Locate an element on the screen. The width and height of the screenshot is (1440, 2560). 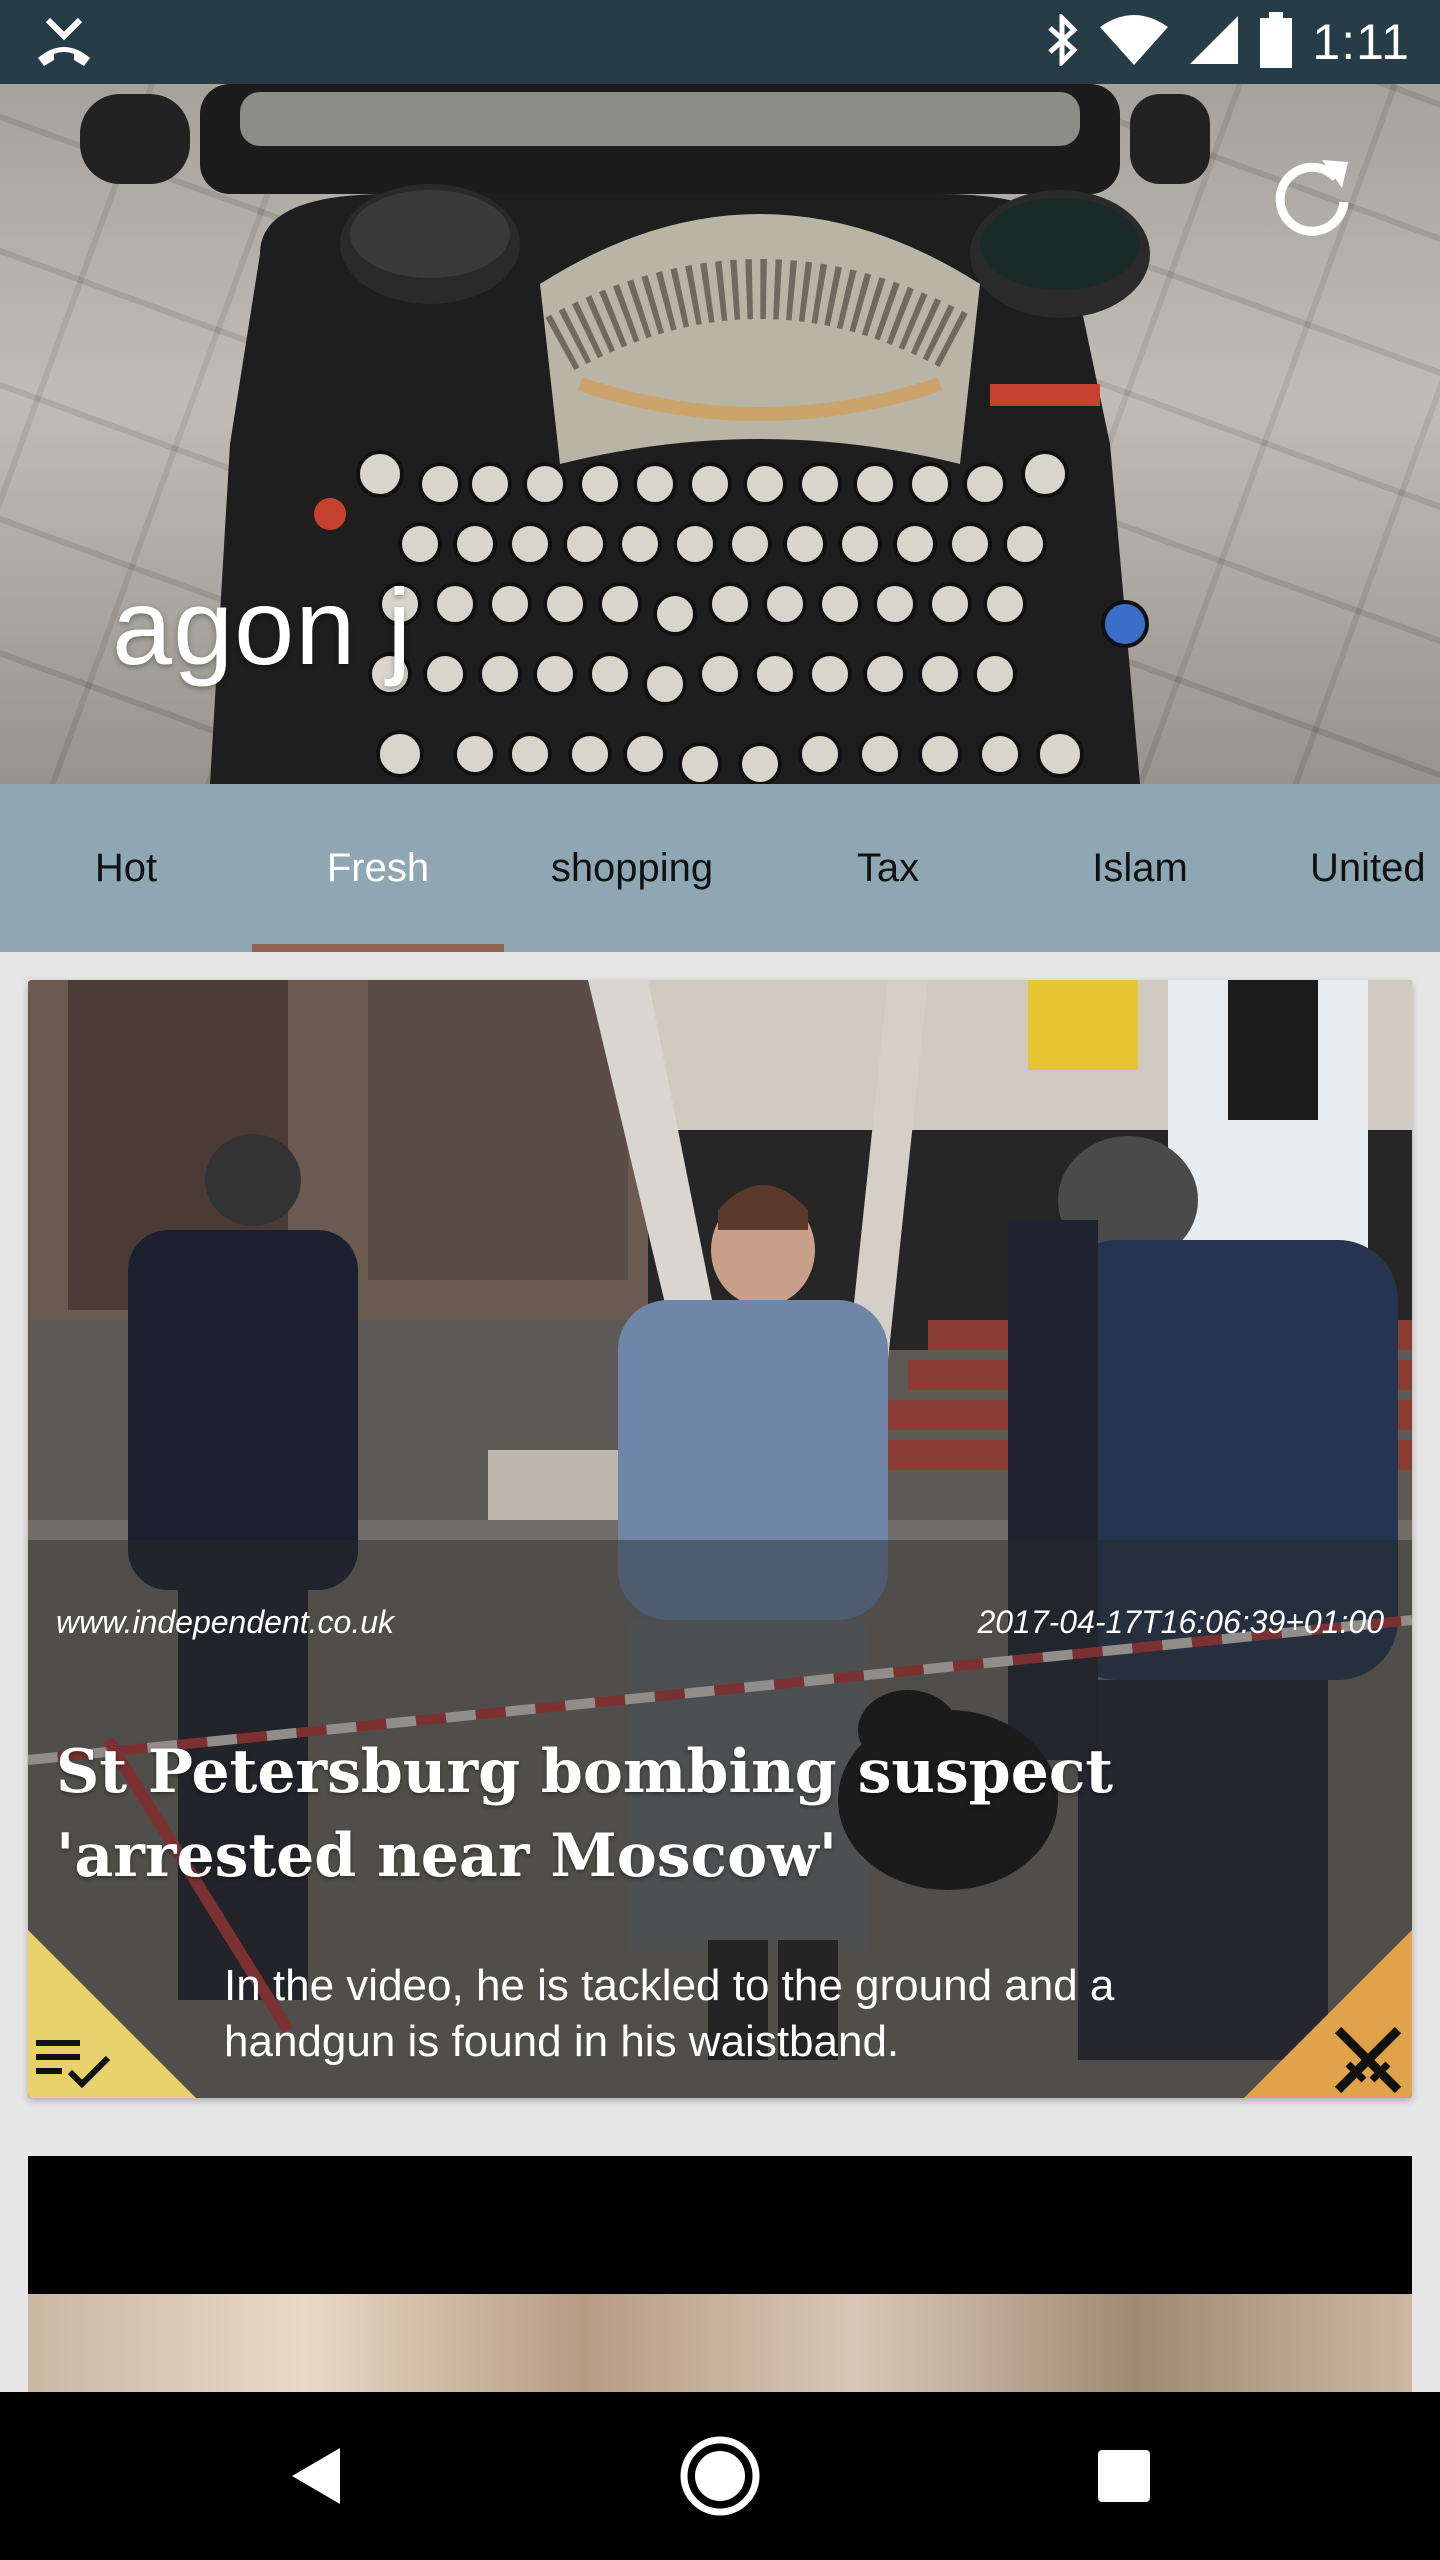
tab-fresh: Fresh is located at coordinates (378, 868).